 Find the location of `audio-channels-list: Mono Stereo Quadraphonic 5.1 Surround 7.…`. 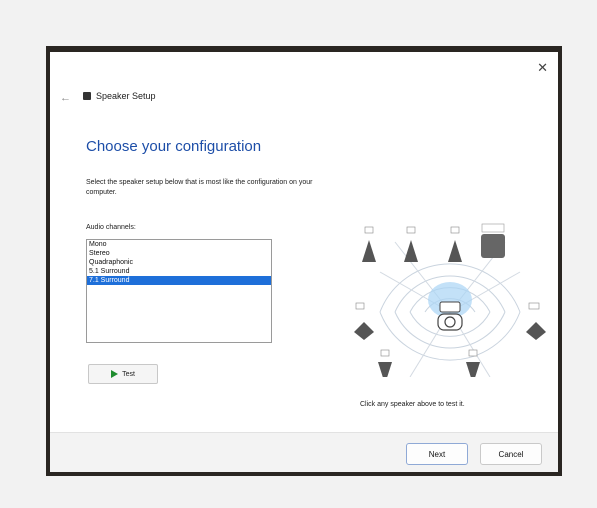

audio-channels-list: Mono Stereo Quadraphonic 5.1 Surround 7.… is located at coordinates (179, 291).